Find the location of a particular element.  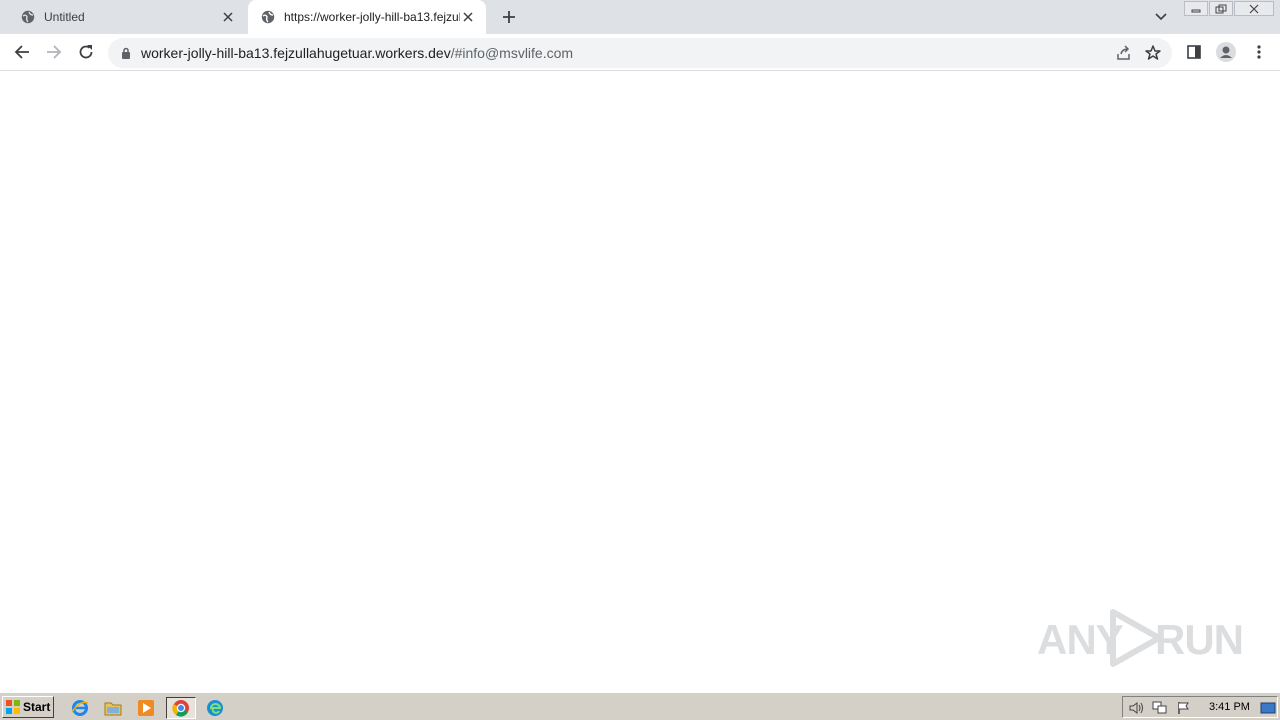

forward-arrow-icon is located at coordinates (54, 52).